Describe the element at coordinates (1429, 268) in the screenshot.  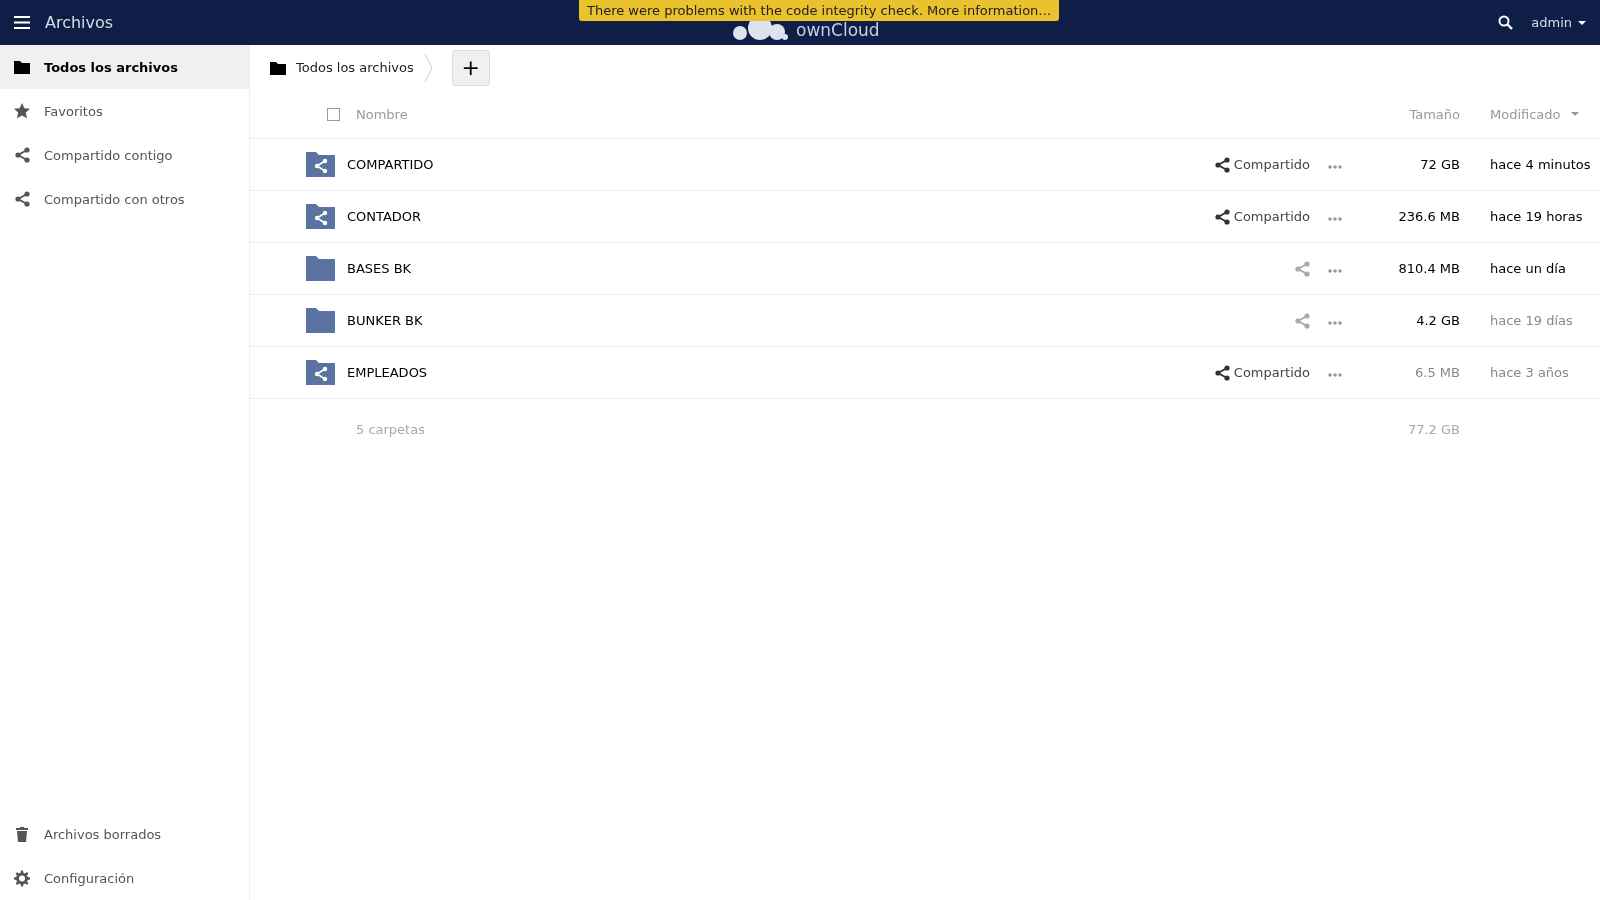
I see `file-size: 810.4 MB` at that location.